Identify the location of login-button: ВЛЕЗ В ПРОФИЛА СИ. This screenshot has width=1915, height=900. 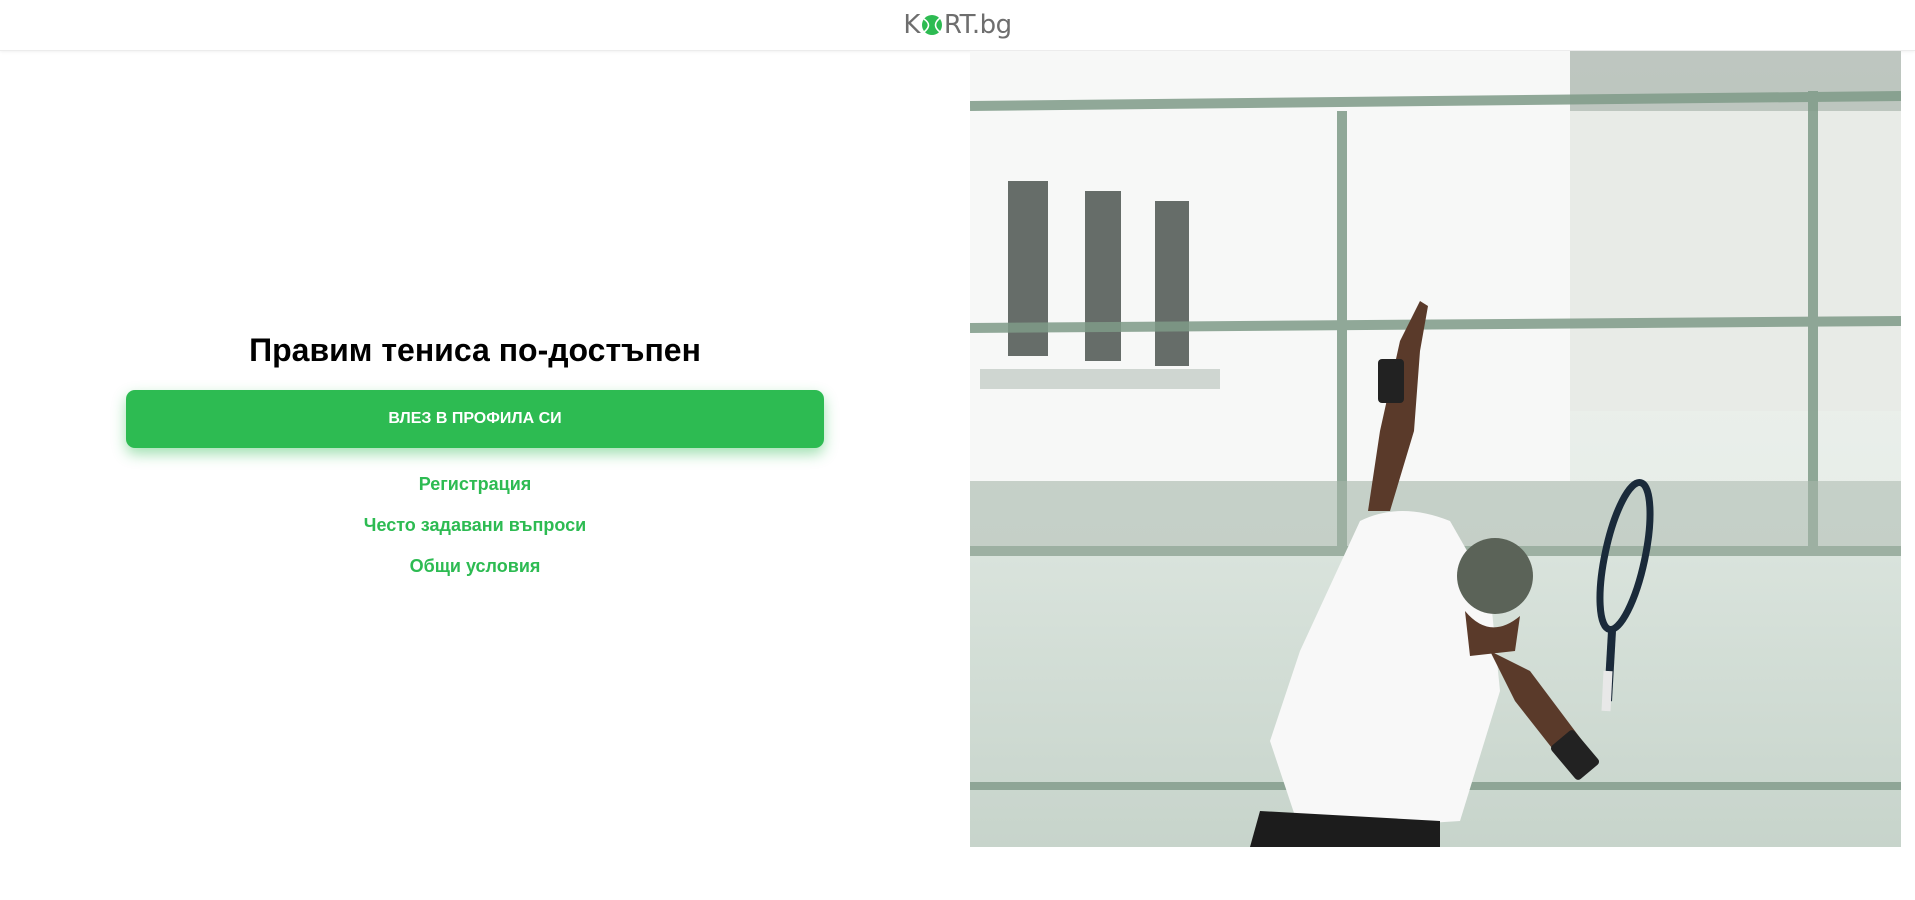
(475, 419).